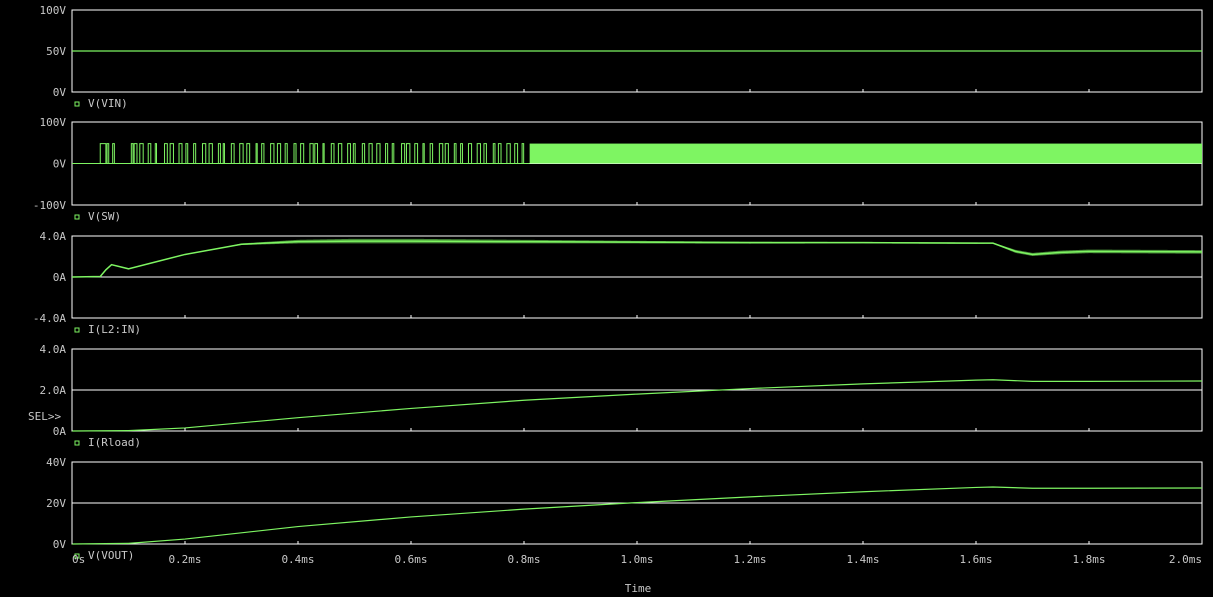  What do you see at coordinates (636, 559) in the screenshot?
I see `x-tick-label: 1.0ms` at bounding box center [636, 559].